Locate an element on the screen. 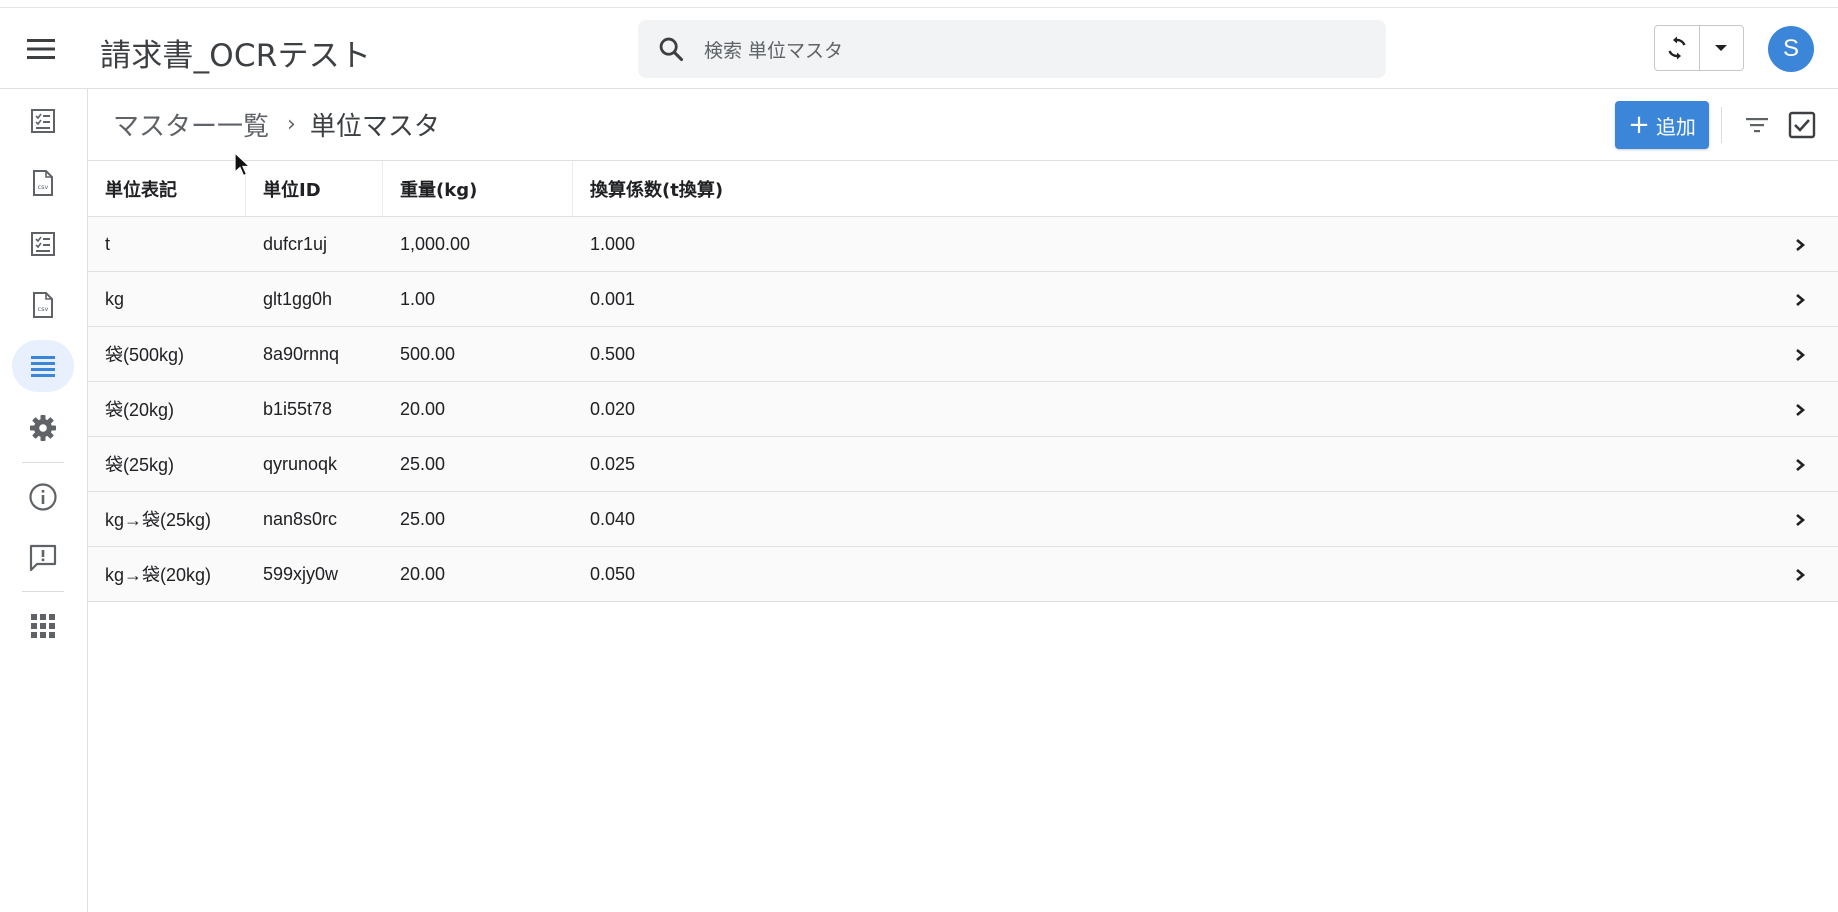 This screenshot has height=912, width=1838. top-app-bar: 請求書_OCRテスト 検索 単位マスタ S is located at coordinates (919, 48).